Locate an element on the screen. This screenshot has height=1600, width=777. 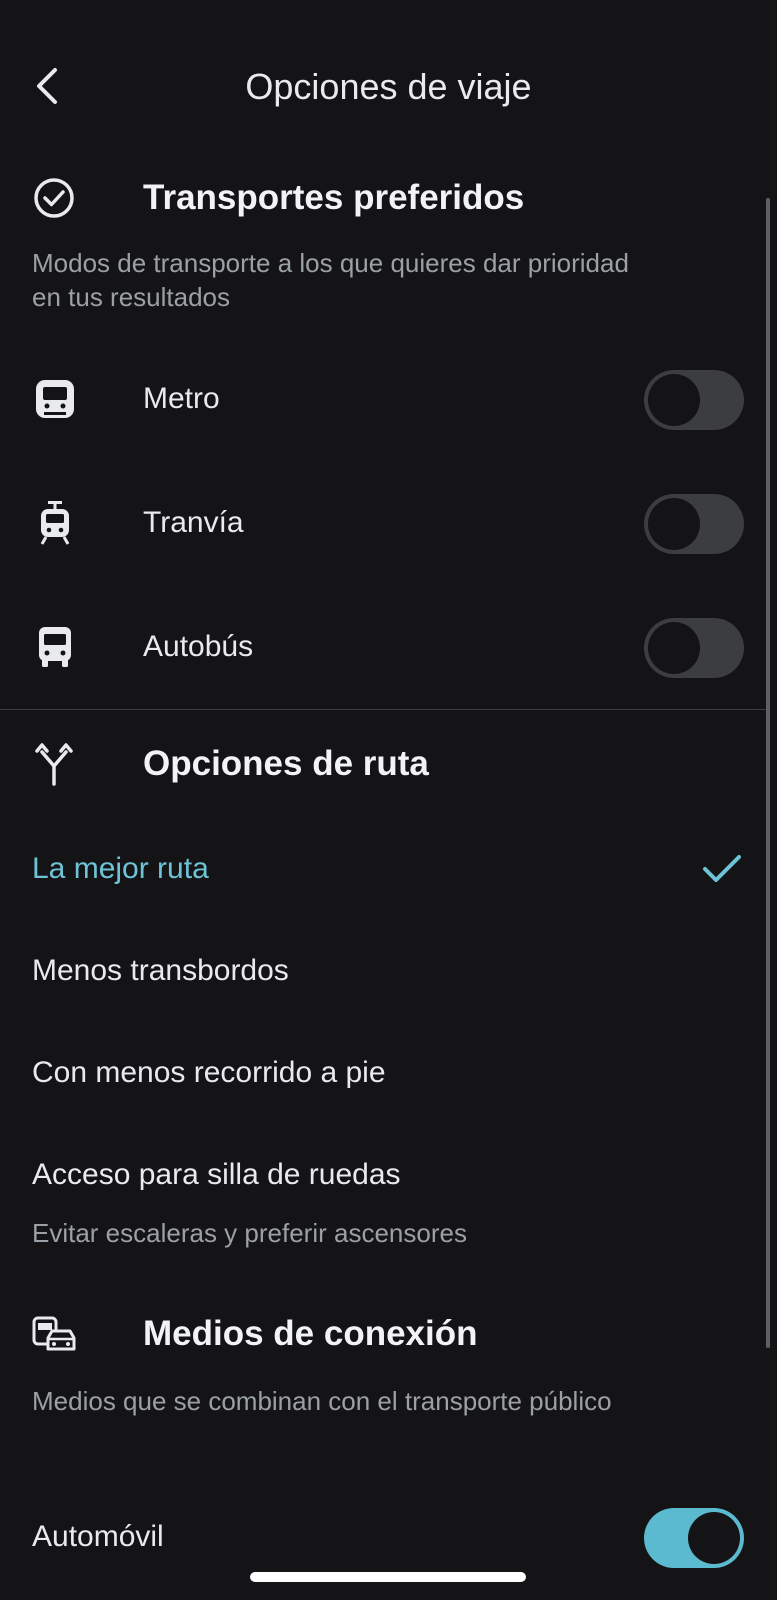
preferred-transport-header: Transportes preferidos is located at coordinates (380, 198).